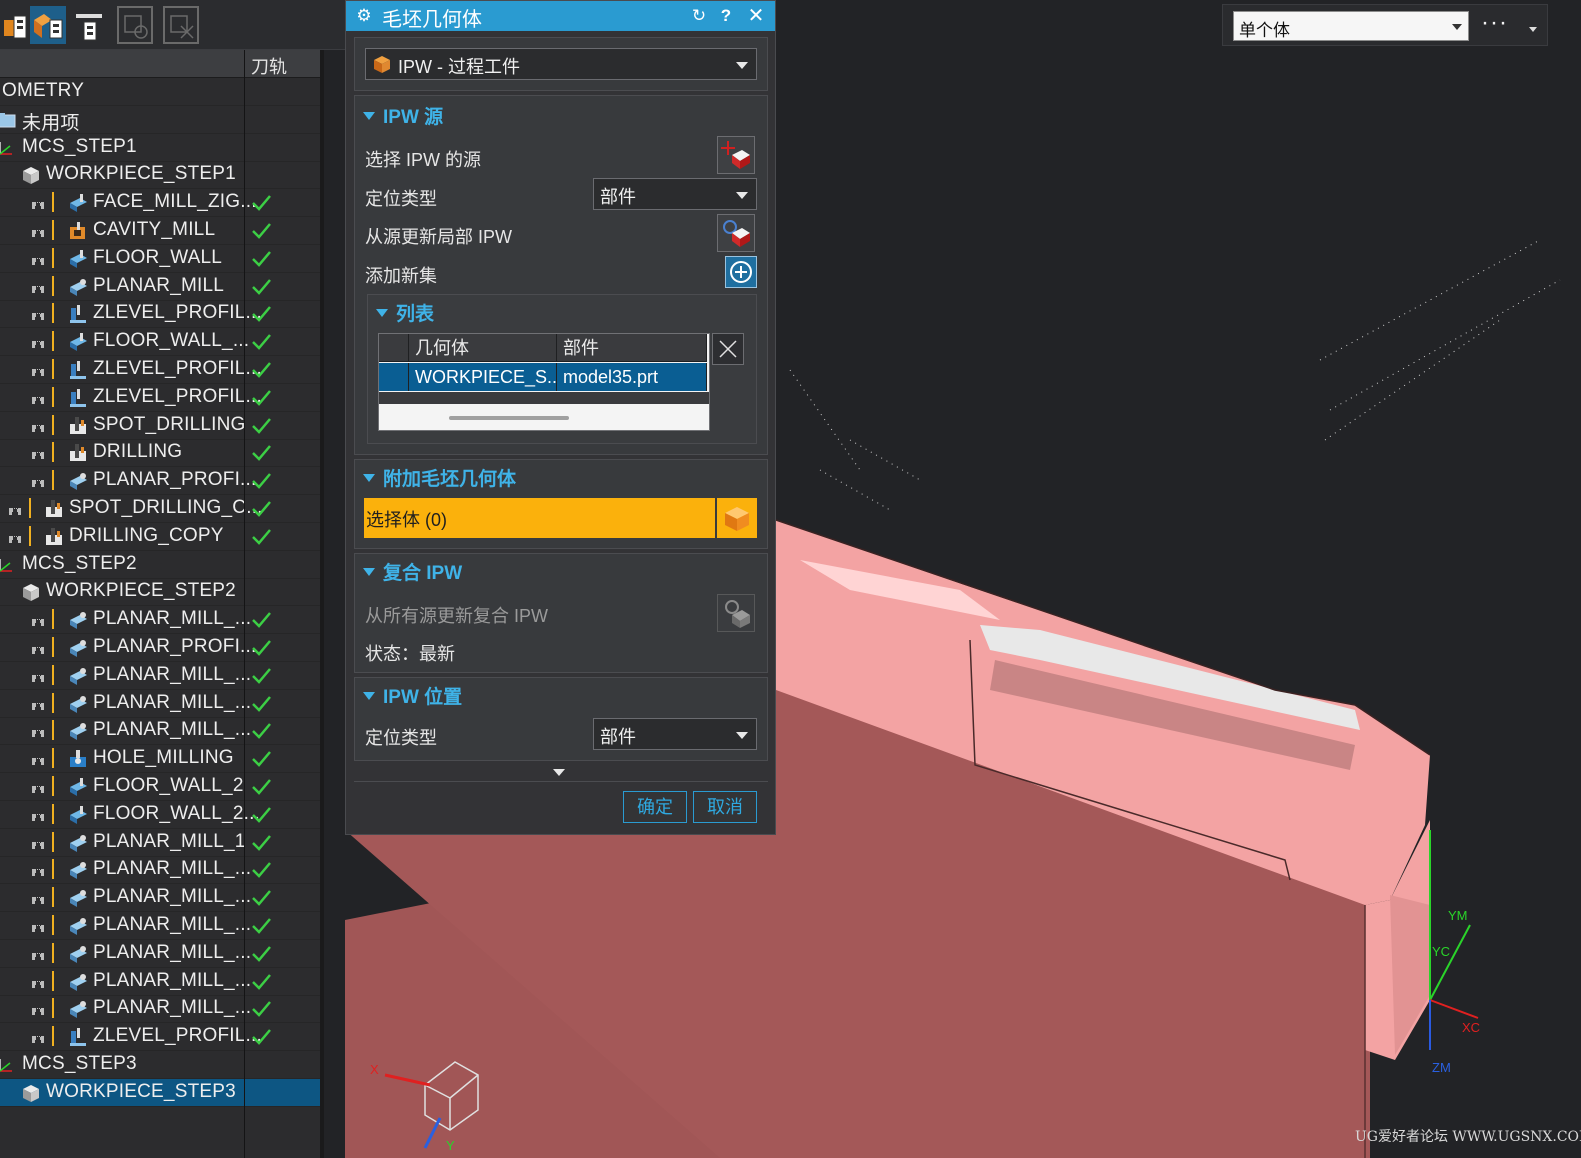 Image resolution: width=1581 pixels, height=1158 pixels. What do you see at coordinates (160, 1065) in the screenshot?
I see `navigator-row: MCS_STEP3` at bounding box center [160, 1065].